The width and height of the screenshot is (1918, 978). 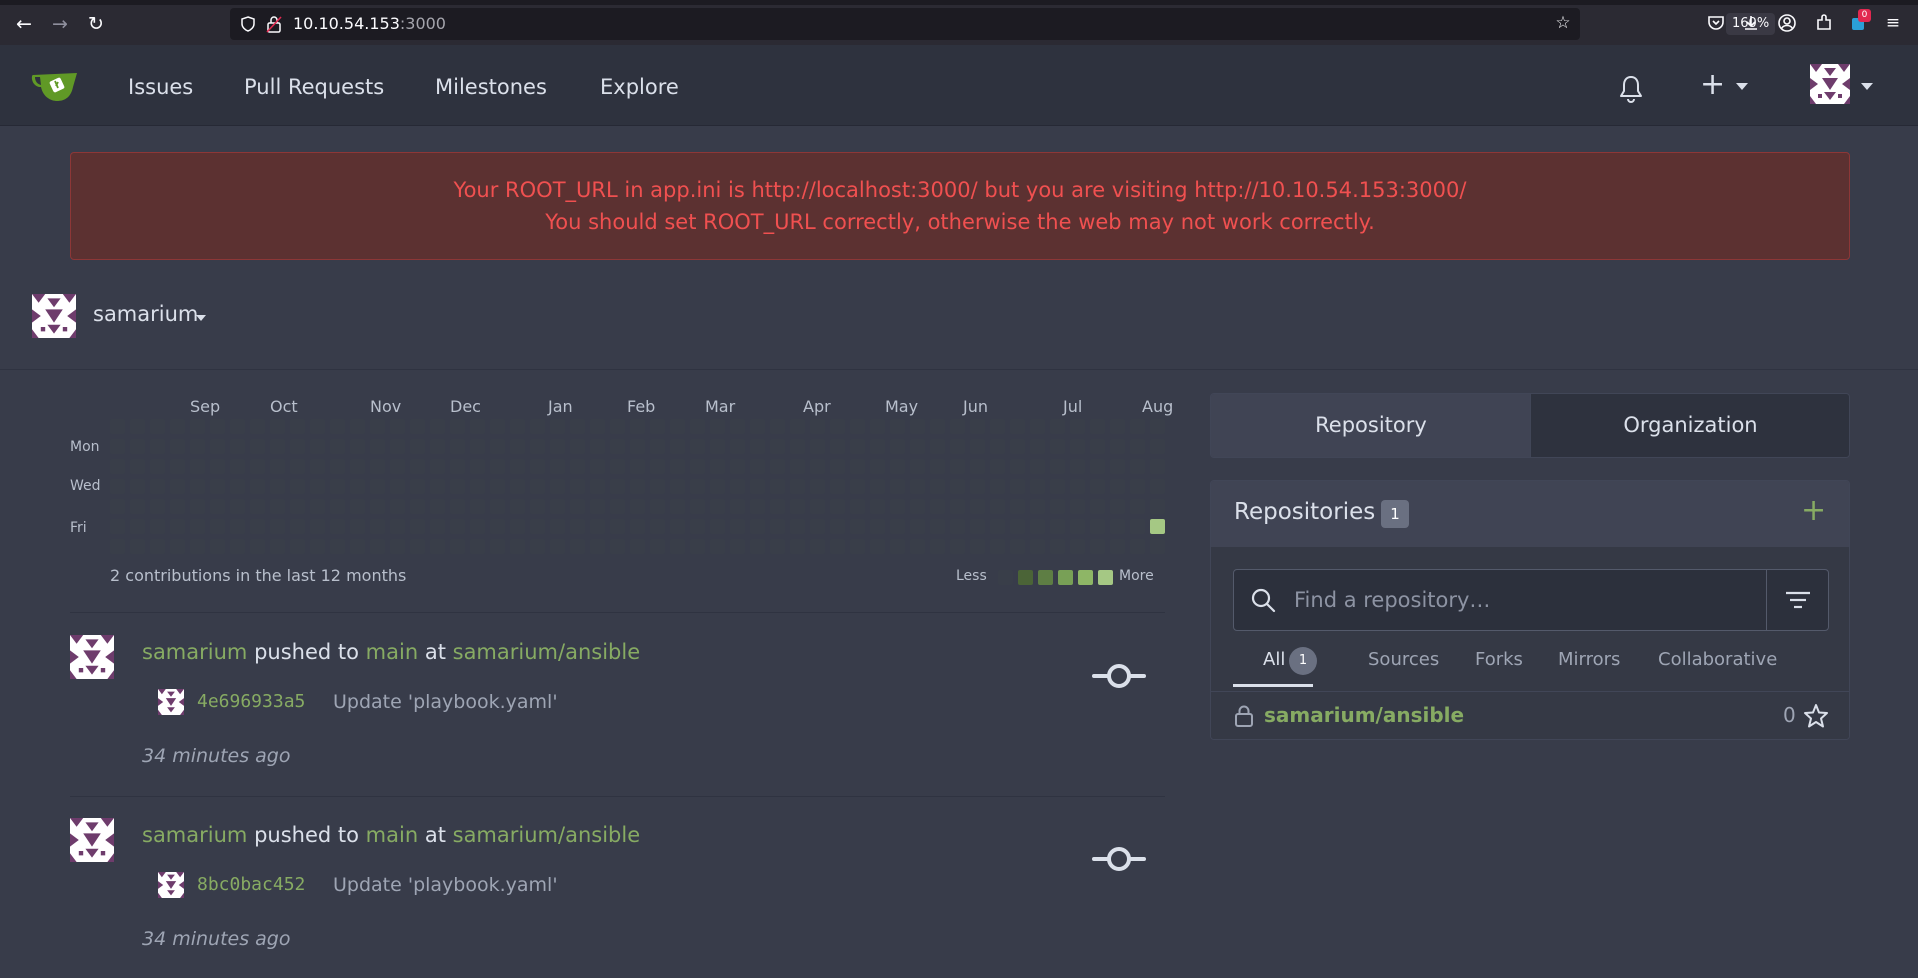 I want to click on commit-sha-link: 8bc0bac452, so click(x=251, y=884).